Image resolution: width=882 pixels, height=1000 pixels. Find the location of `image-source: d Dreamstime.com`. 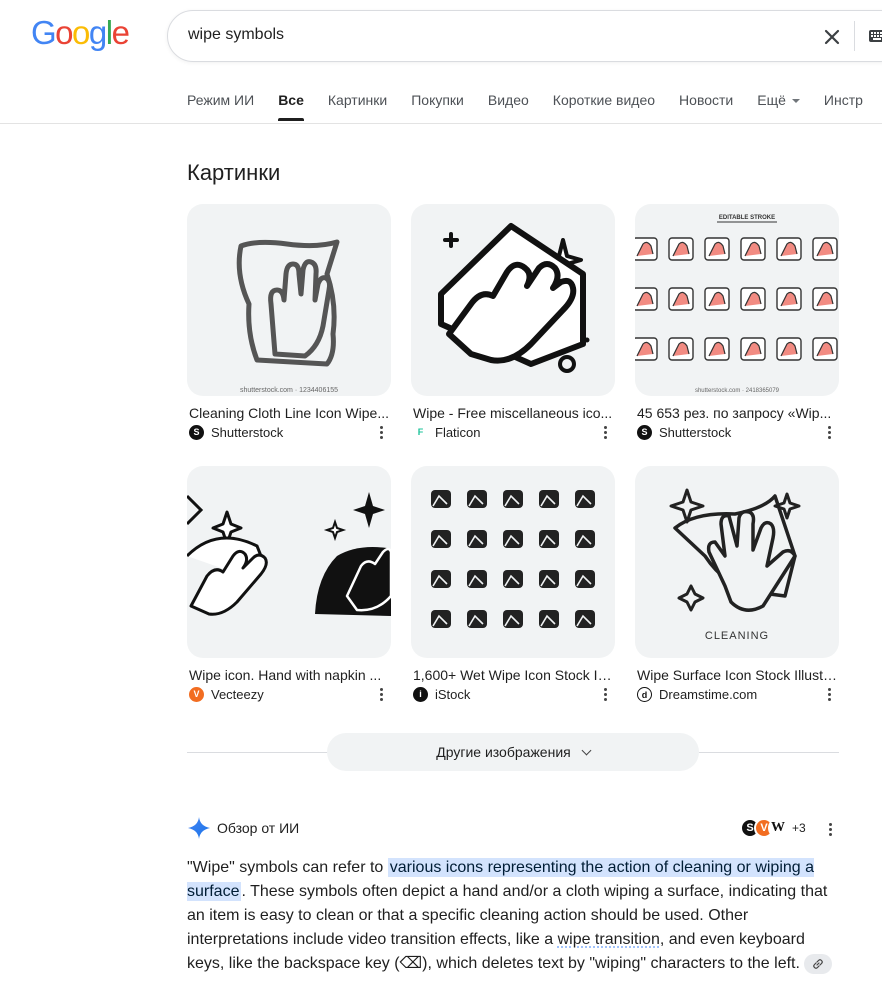

image-source: d Dreamstime.com is located at coordinates (738, 694).